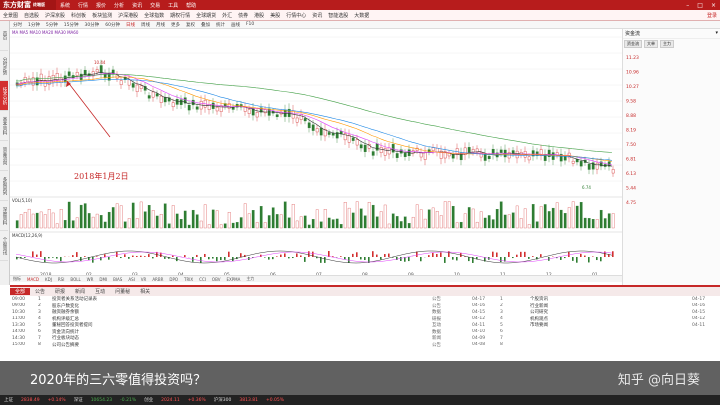  What do you see at coordinates (625, 319) in the screenshot?
I see `right-news-row: 机构观点 04-12` at bounding box center [625, 319].